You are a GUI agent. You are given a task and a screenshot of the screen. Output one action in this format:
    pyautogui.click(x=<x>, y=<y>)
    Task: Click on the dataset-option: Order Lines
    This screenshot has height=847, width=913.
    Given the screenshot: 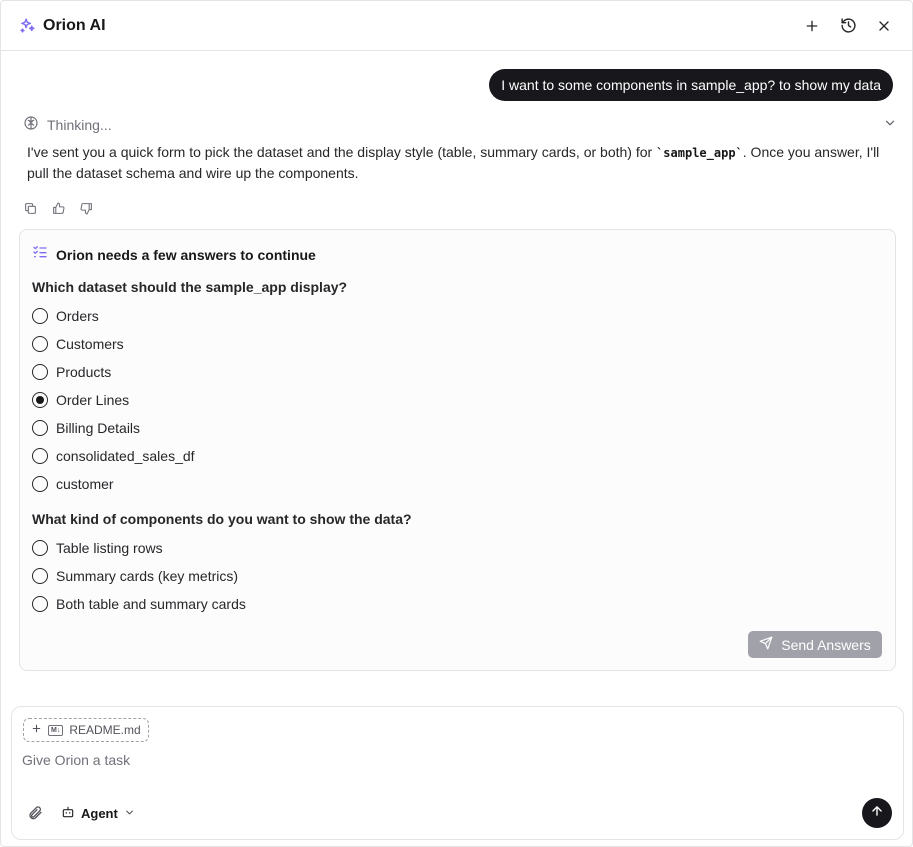 What is the action you would take?
    pyautogui.click(x=80, y=400)
    